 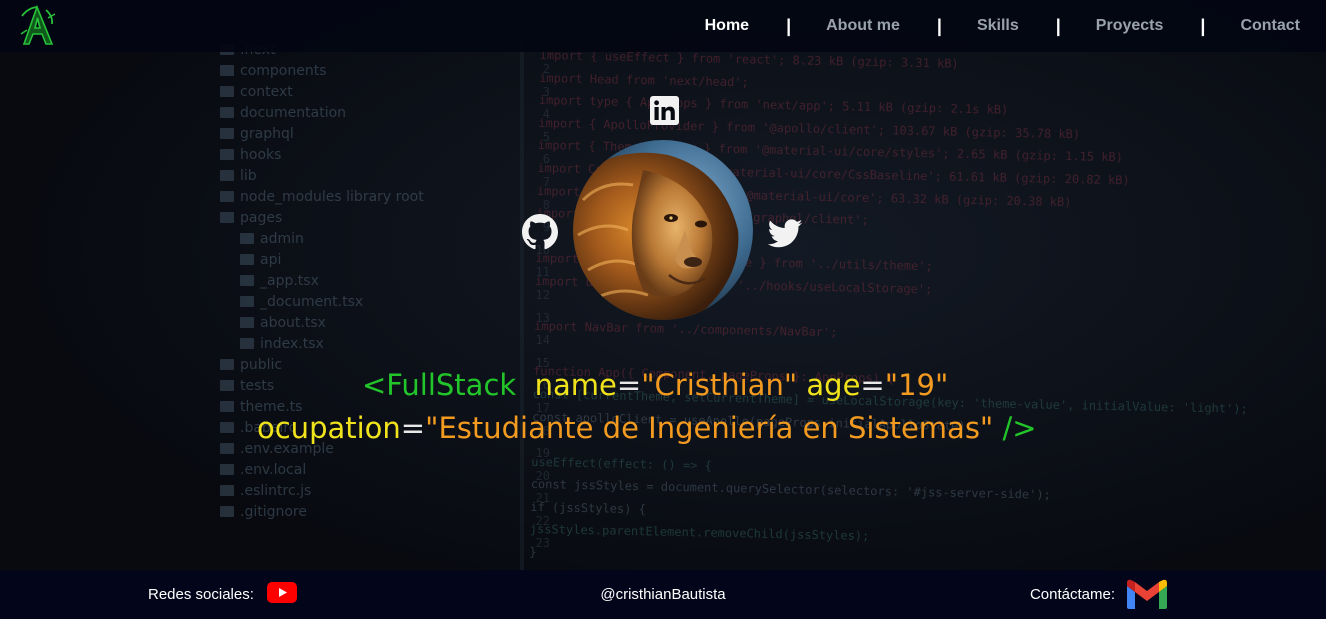 I want to click on nav-projects-link: Proyects, so click(x=1130, y=26).